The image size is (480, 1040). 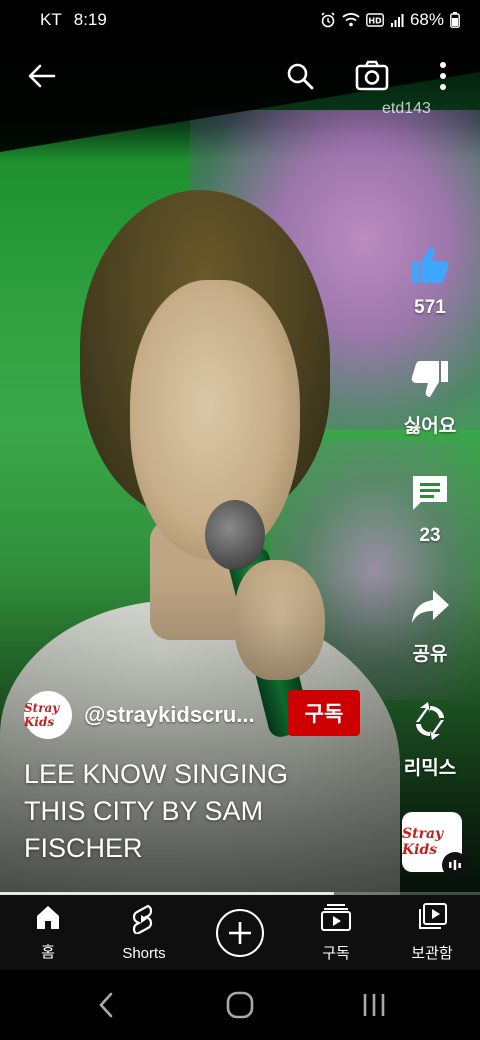 What do you see at coordinates (430, 768) in the screenshot?
I see `remix-label: 리믹스` at bounding box center [430, 768].